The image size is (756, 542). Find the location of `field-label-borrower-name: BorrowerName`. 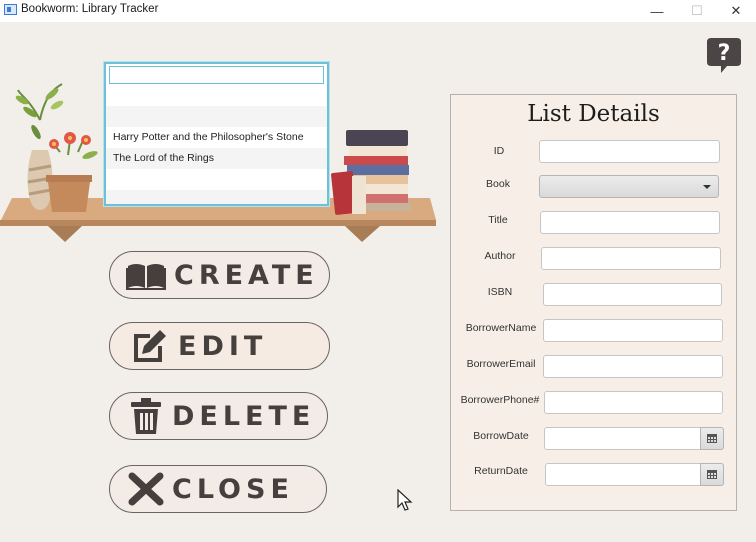

field-label-borrower-name: BorrowerName is located at coordinates (501, 328).